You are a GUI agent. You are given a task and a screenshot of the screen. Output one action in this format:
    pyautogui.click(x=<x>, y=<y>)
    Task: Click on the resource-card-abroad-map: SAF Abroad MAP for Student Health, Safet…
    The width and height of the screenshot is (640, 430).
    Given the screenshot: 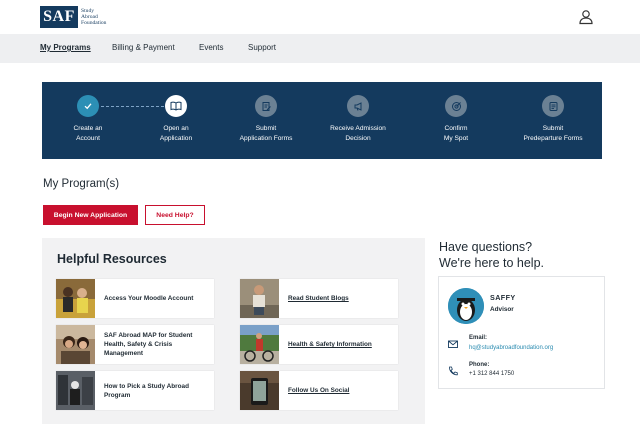 What is the action you would take?
    pyautogui.click(x=135, y=344)
    